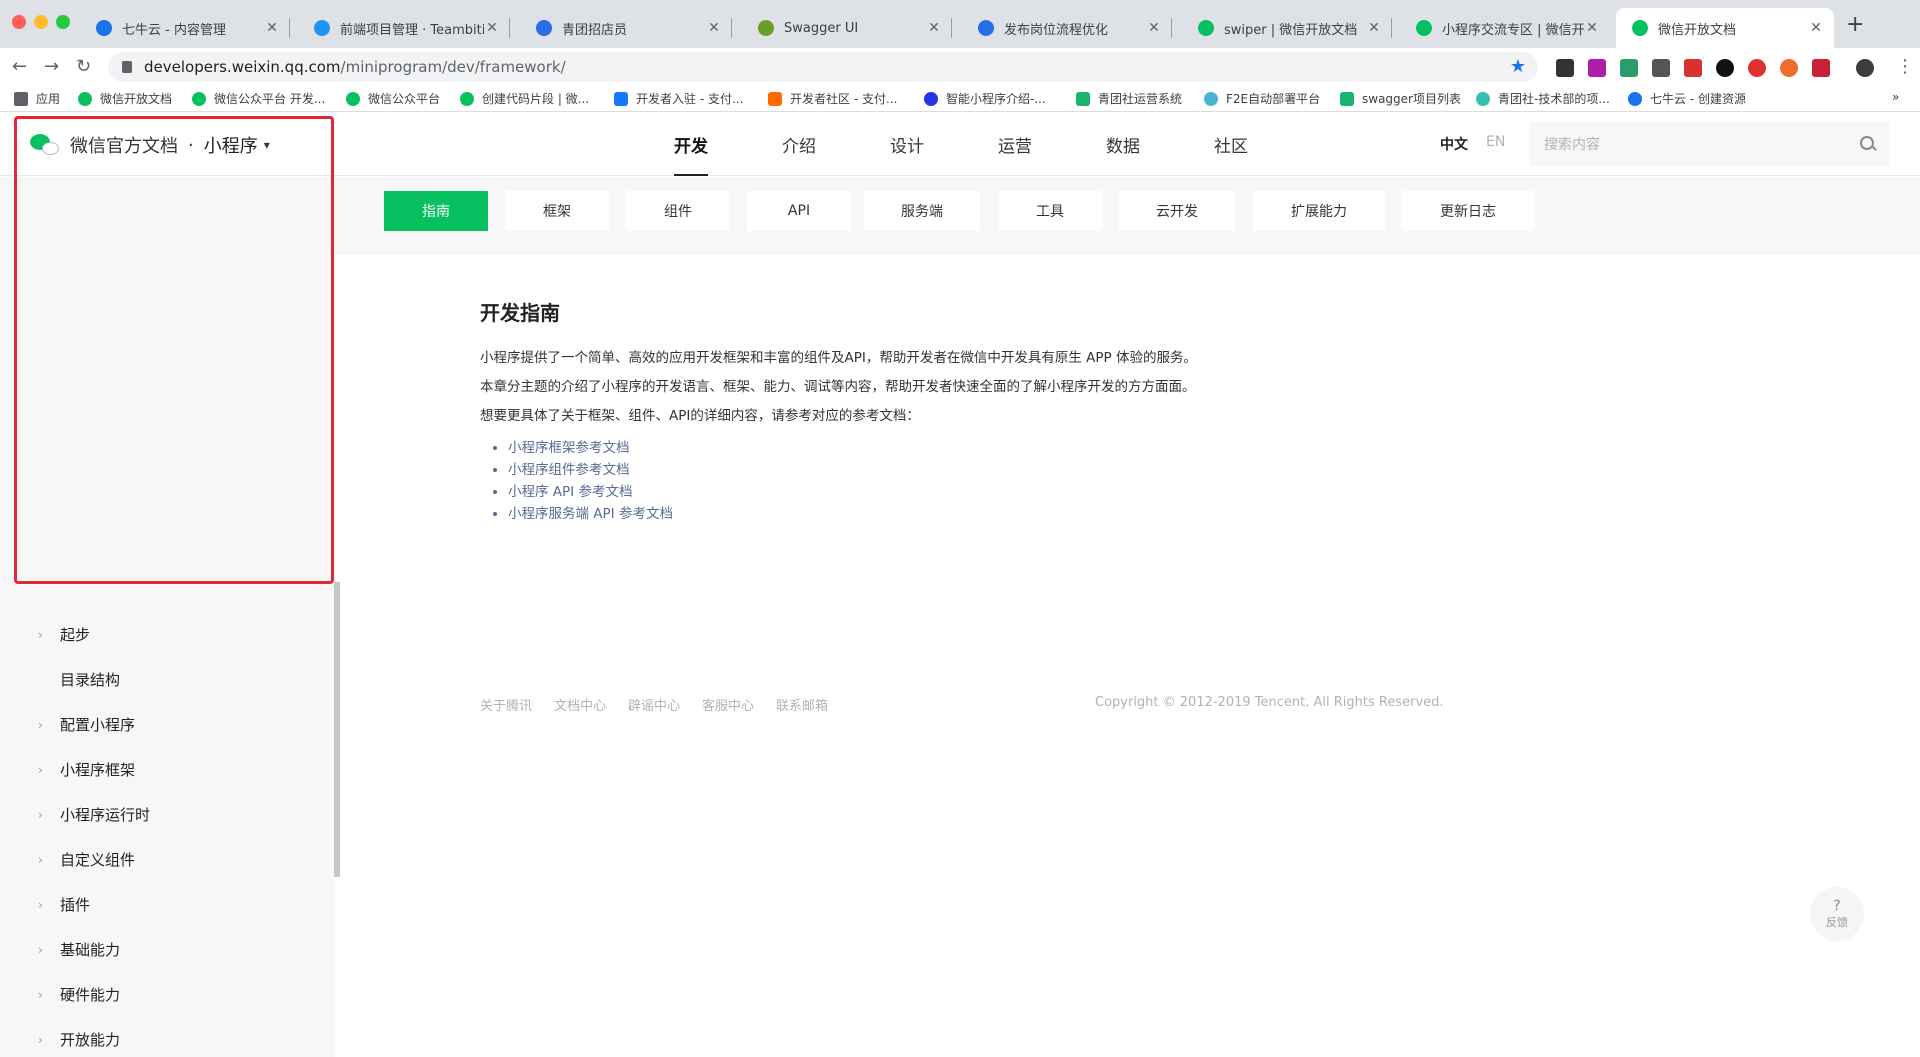 This screenshot has width=1920, height=1057. I want to click on browser-tab: 小程序交流专区 | 微信开放社 ✕, so click(1505, 28).